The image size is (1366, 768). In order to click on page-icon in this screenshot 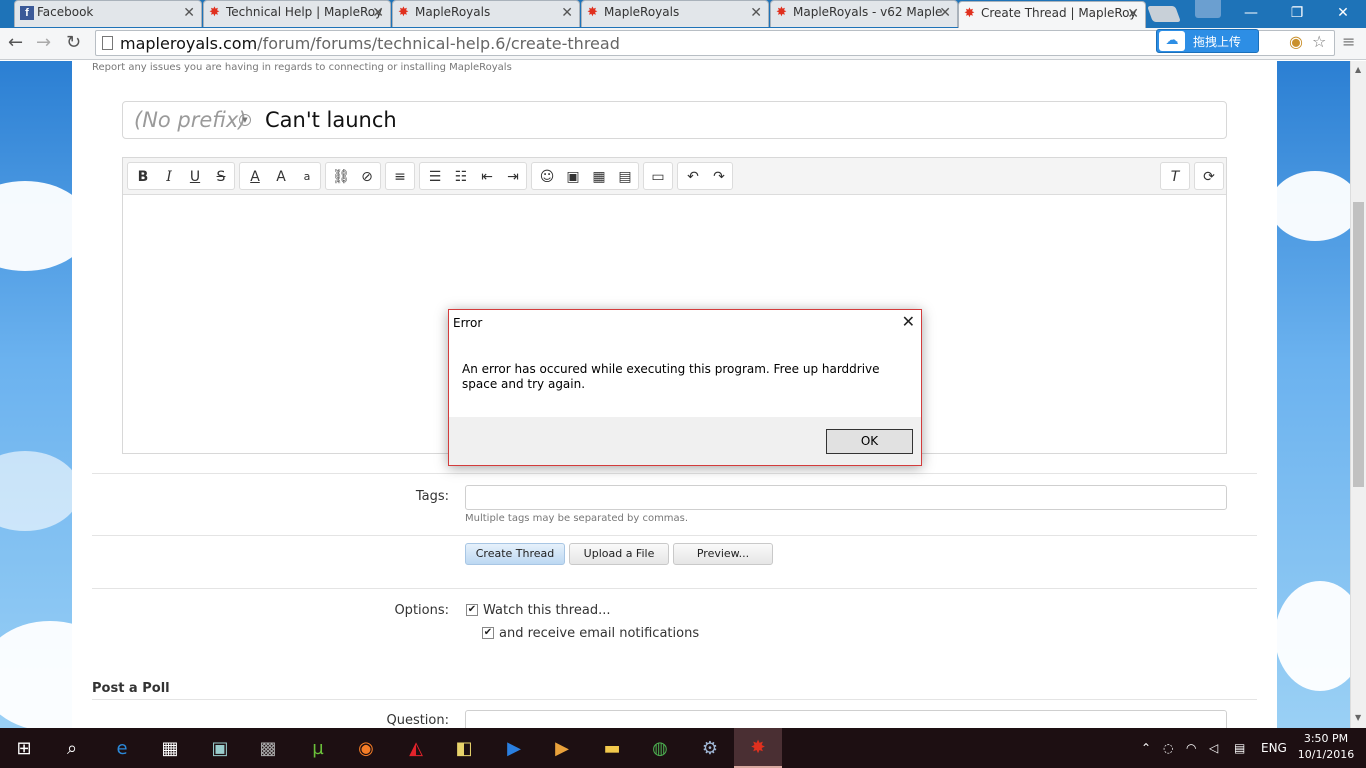, I will do `click(107, 43)`.